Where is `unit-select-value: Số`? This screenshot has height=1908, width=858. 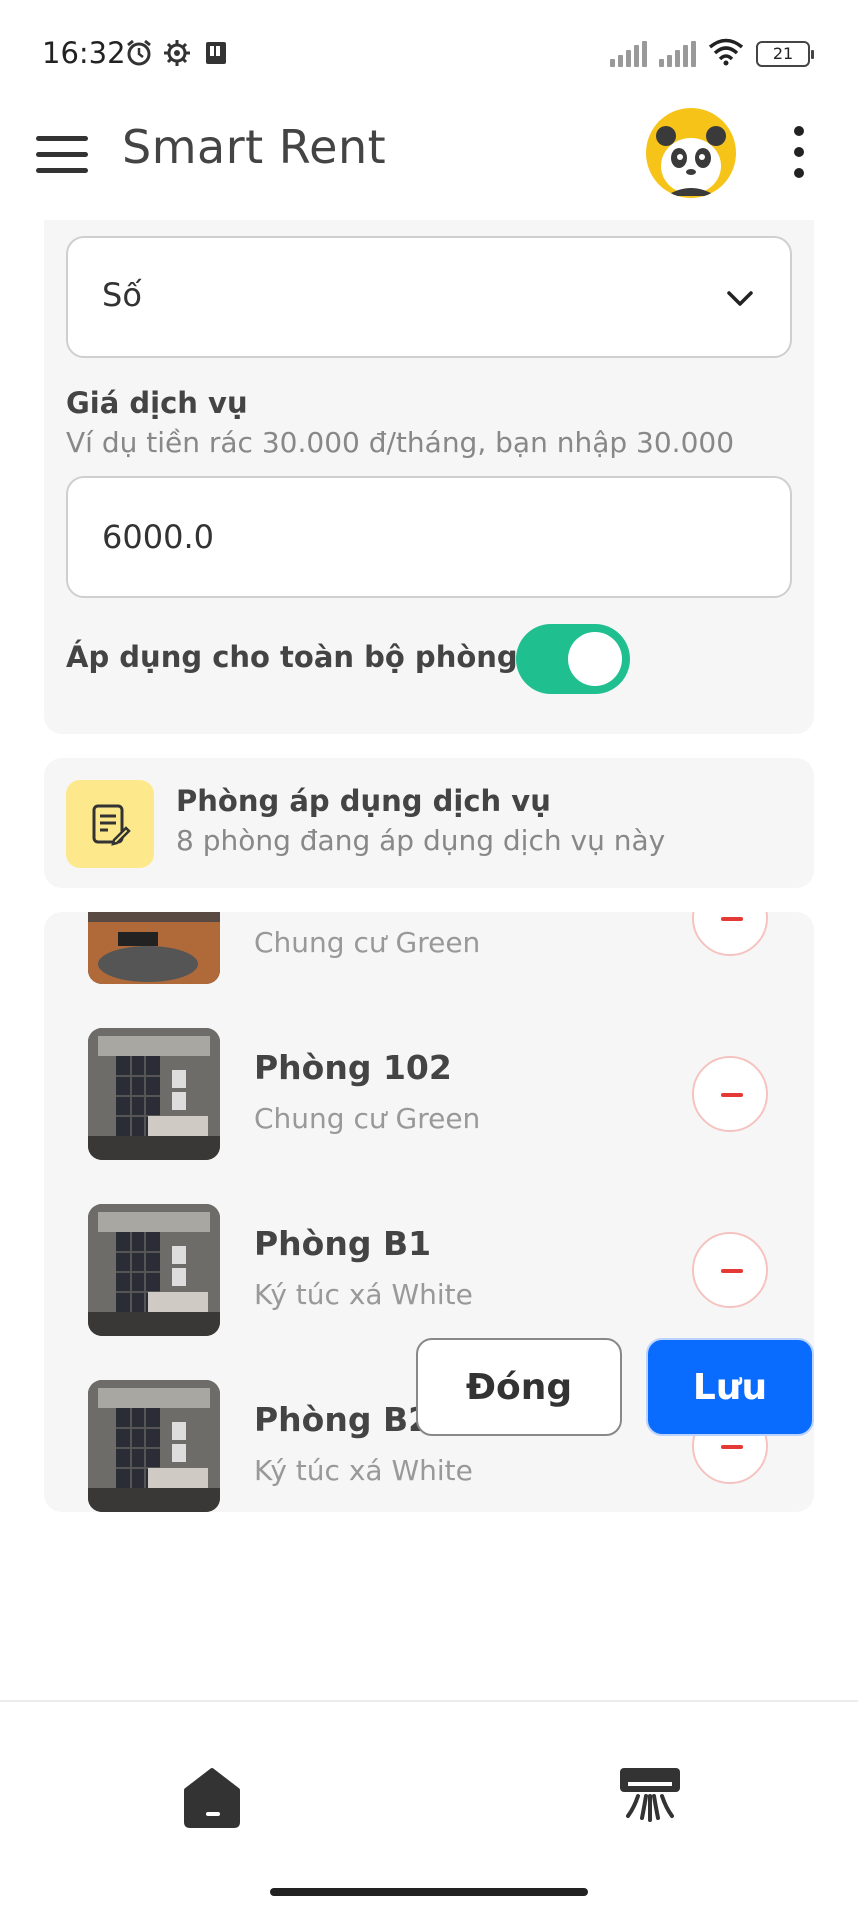 unit-select-value: Số is located at coordinates (122, 295).